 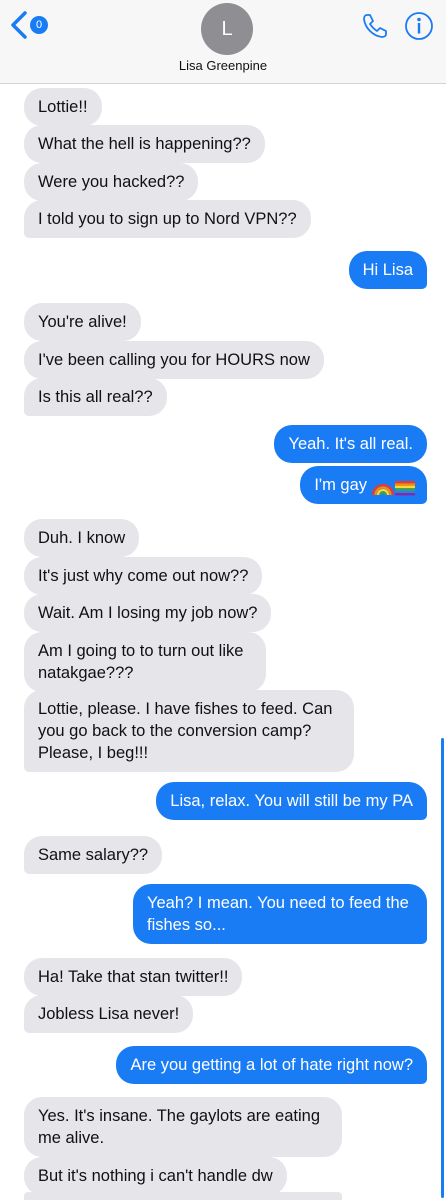 I want to click on contact-name: Lisa Greenpine, so click(x=223, y=65).